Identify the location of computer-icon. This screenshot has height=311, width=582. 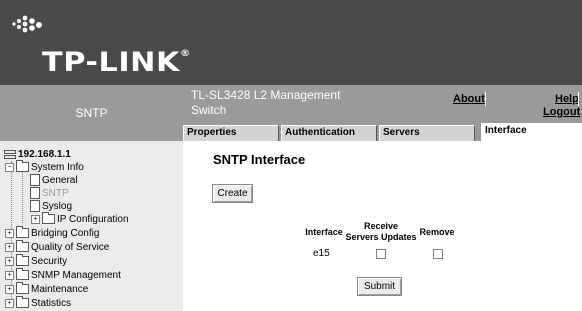
(10, 154).